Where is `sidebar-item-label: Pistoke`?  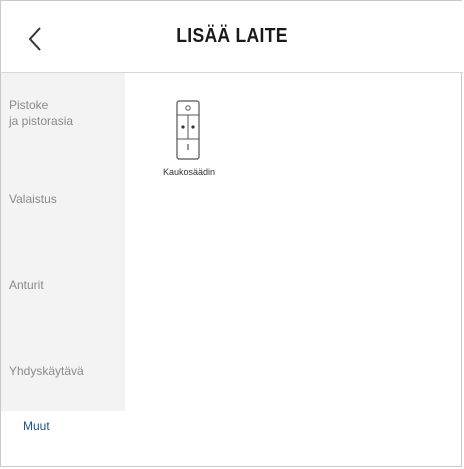
sidebar-item-label: Pistoke is located at coordinates (29, 105).